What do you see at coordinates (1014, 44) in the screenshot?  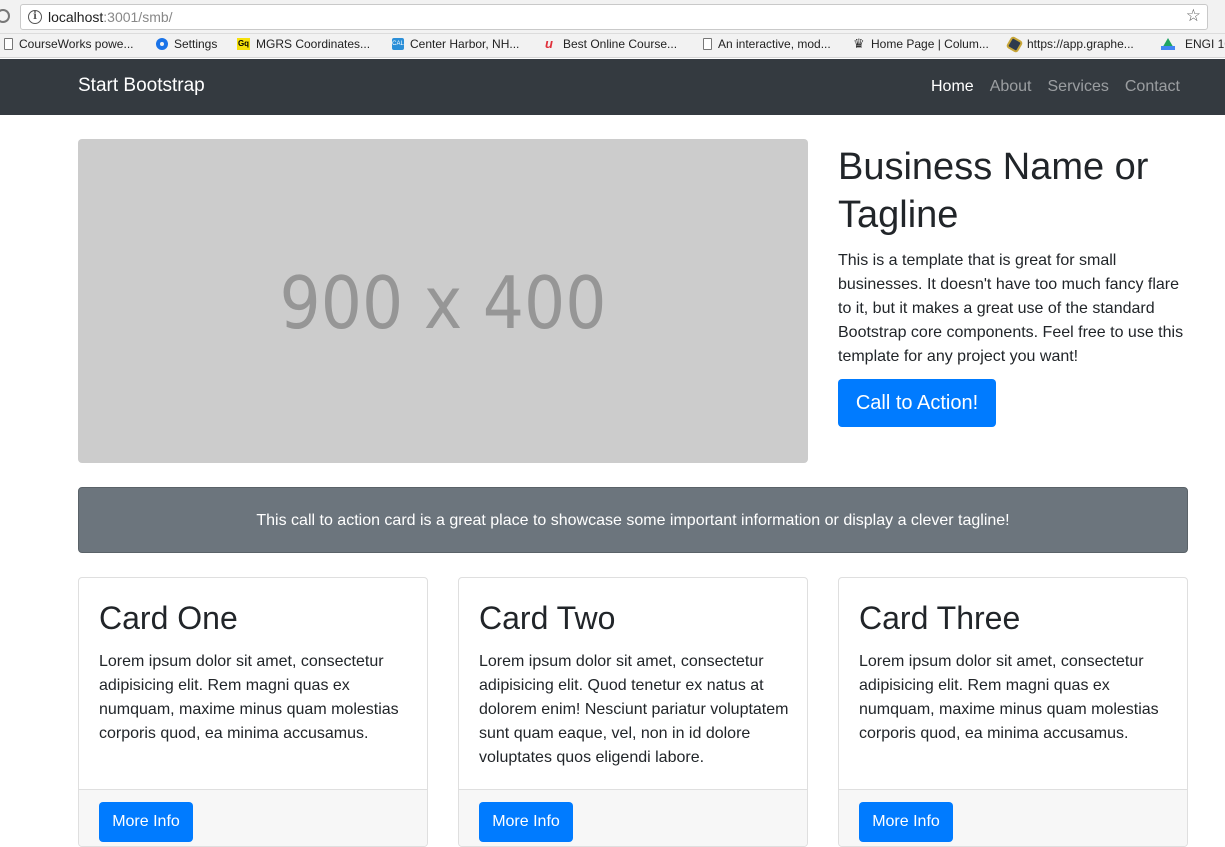 I see `hexagon-icon` at bounding box center [1014, 44].